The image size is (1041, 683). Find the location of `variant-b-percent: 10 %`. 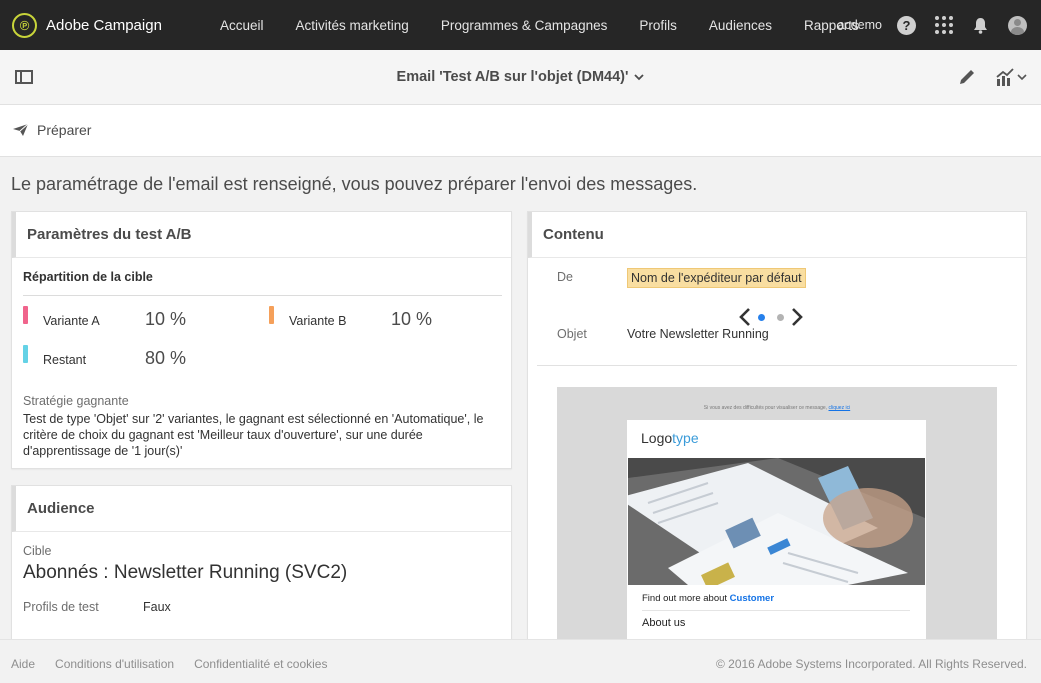

variant-b-percent: 10 % is located at coordinates (412, 319).